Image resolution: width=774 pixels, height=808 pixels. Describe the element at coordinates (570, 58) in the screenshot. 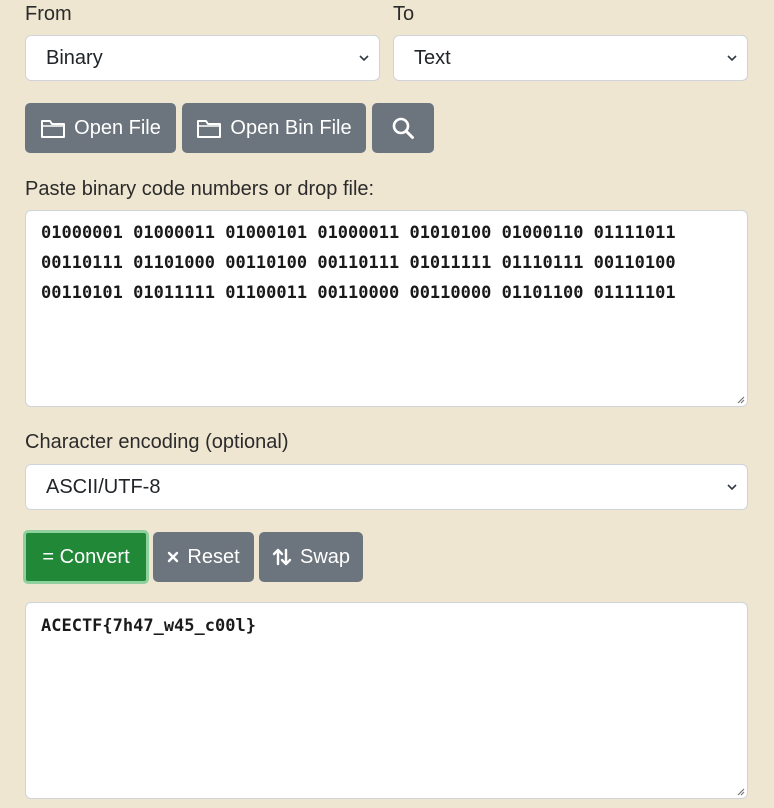

I see `to-select: Text` at that location.